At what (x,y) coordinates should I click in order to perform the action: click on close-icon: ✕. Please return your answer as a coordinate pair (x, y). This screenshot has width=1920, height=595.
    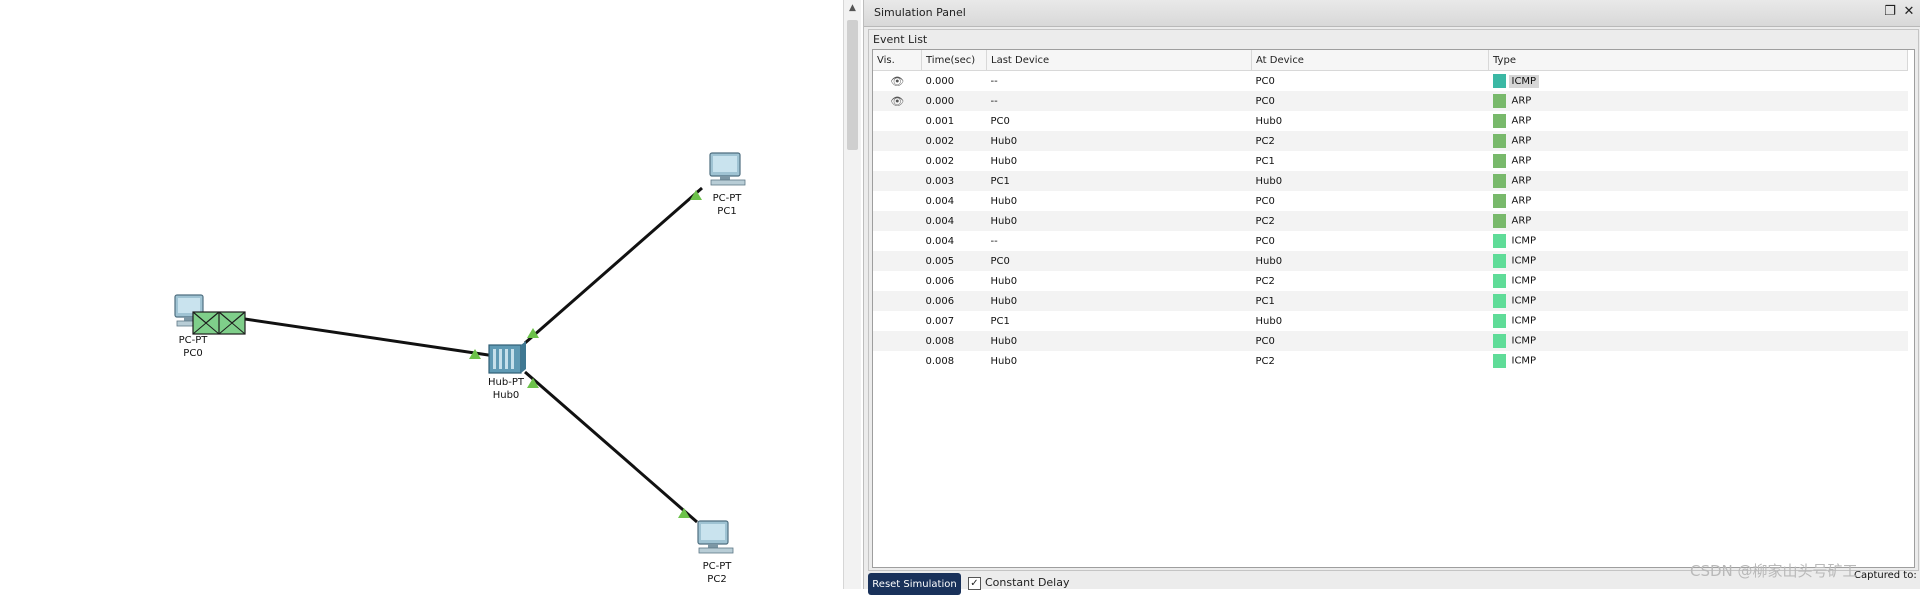
    Looking at the image, I should click on (1909, 12).